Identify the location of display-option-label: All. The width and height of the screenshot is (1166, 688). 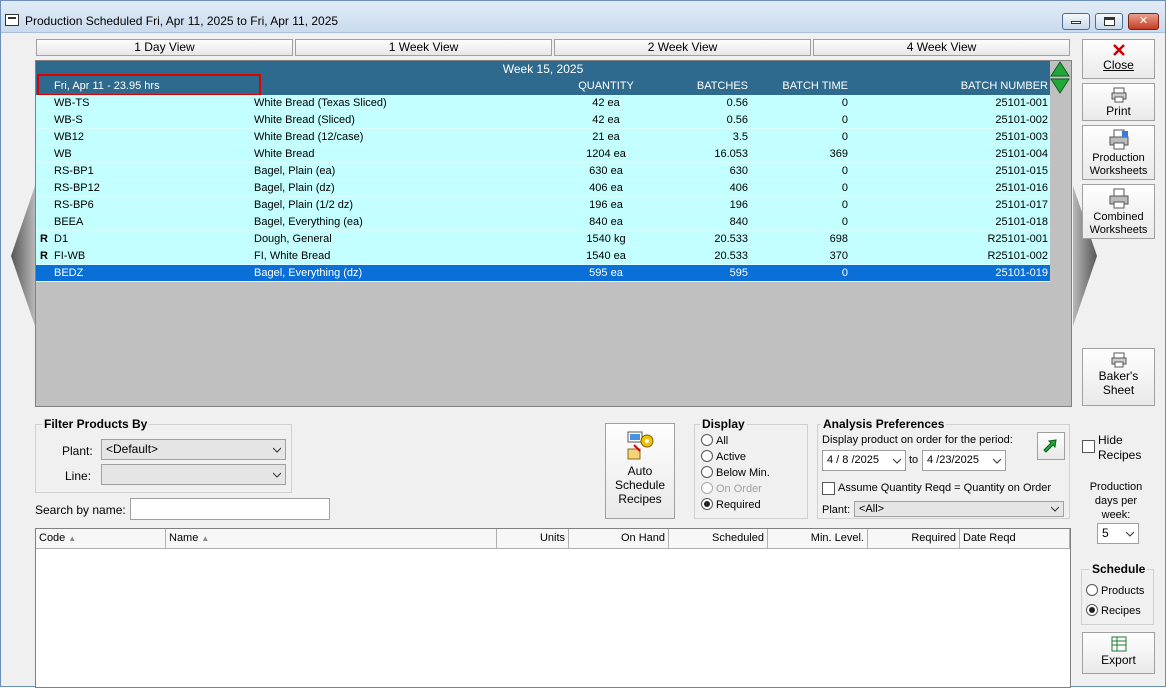
(722, 441).